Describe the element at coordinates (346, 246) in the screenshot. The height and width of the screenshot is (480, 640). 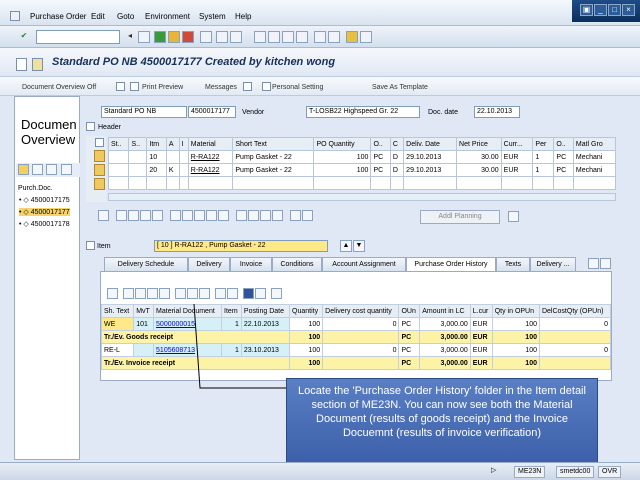
I see `previous-item-icon: ▲` at that location.